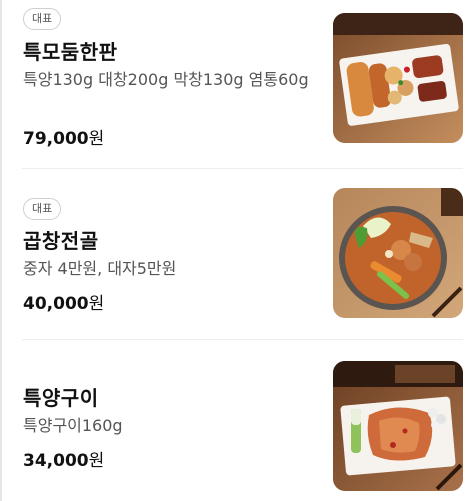 The width and height of the screenshot is (473, 501). I want to click on menu-item-name: 곱창전골, so click(61, 241).